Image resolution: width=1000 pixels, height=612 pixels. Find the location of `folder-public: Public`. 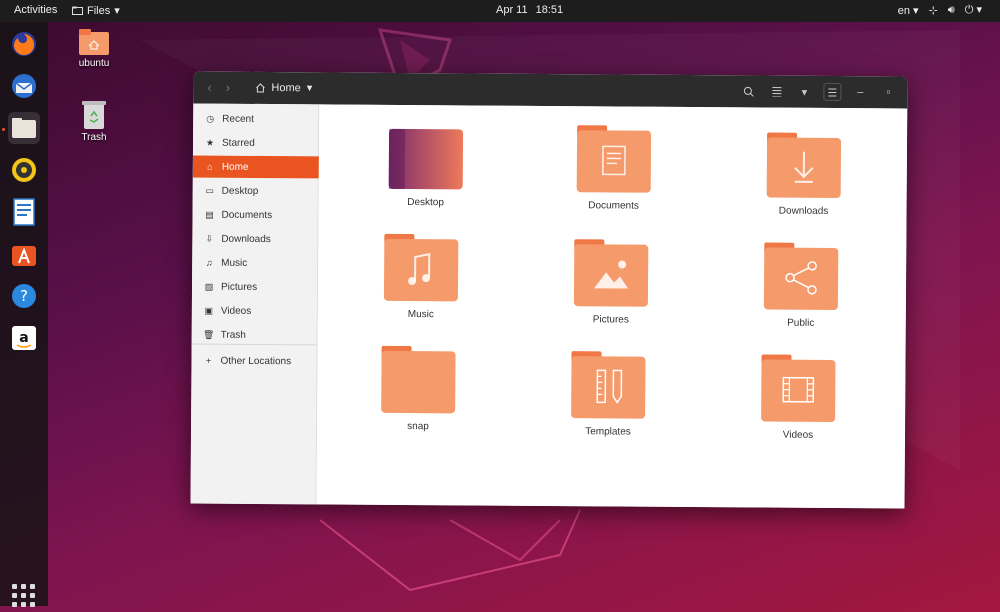

folder-public: Public is located at coordinates (801, 285).